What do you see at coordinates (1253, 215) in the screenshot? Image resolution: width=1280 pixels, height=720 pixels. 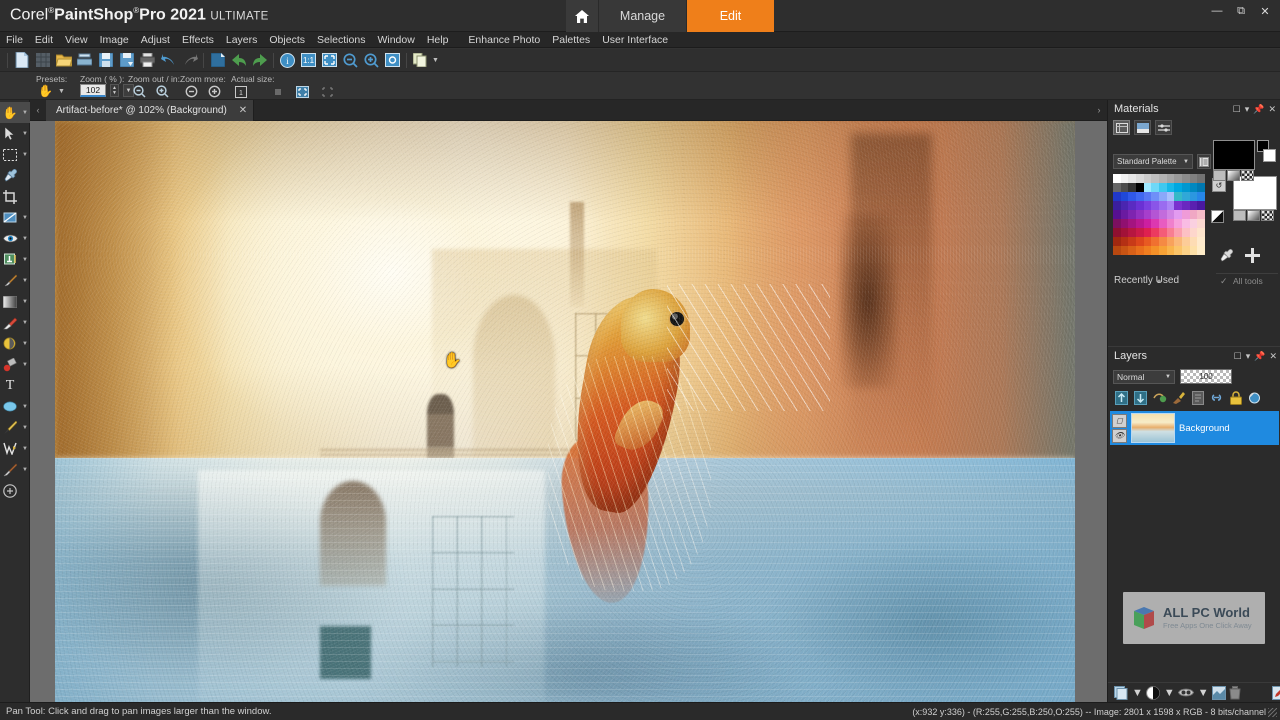 I see `background-gradient-button` at bounding box center [1253, 215].